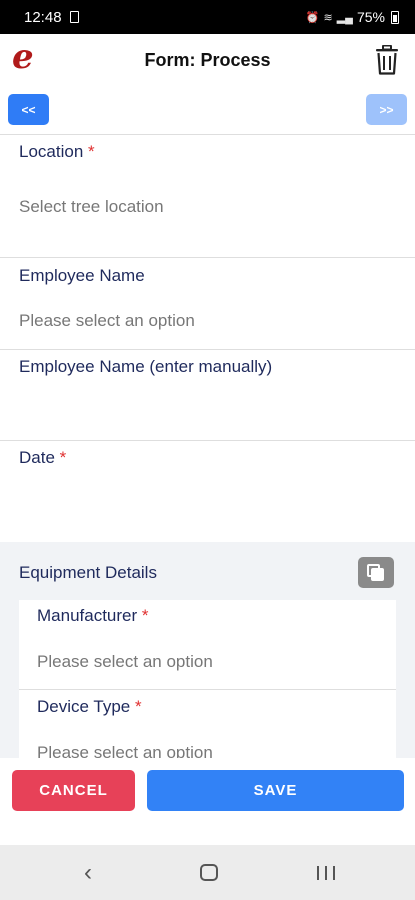 Image resolution: width=415 pixels, height=900 pixels. I want to click on manufacturer-label: Manufacturer *, so click(93, 616).